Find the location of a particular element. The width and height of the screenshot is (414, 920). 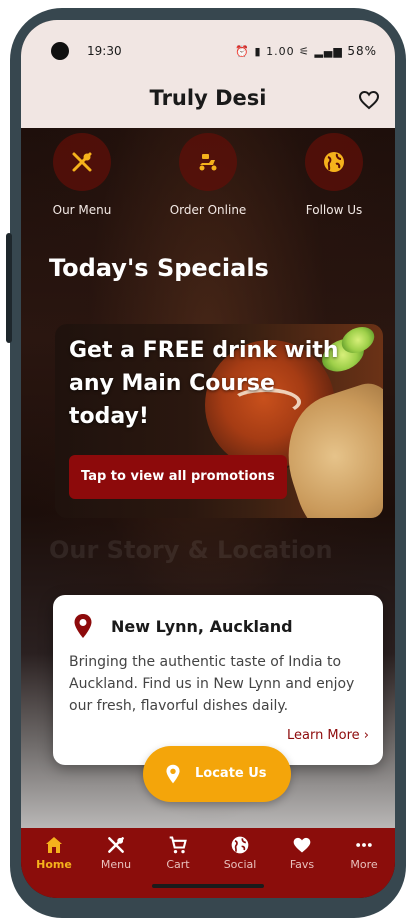

app-header: Truly Desi is located at coordinates (208, 101).